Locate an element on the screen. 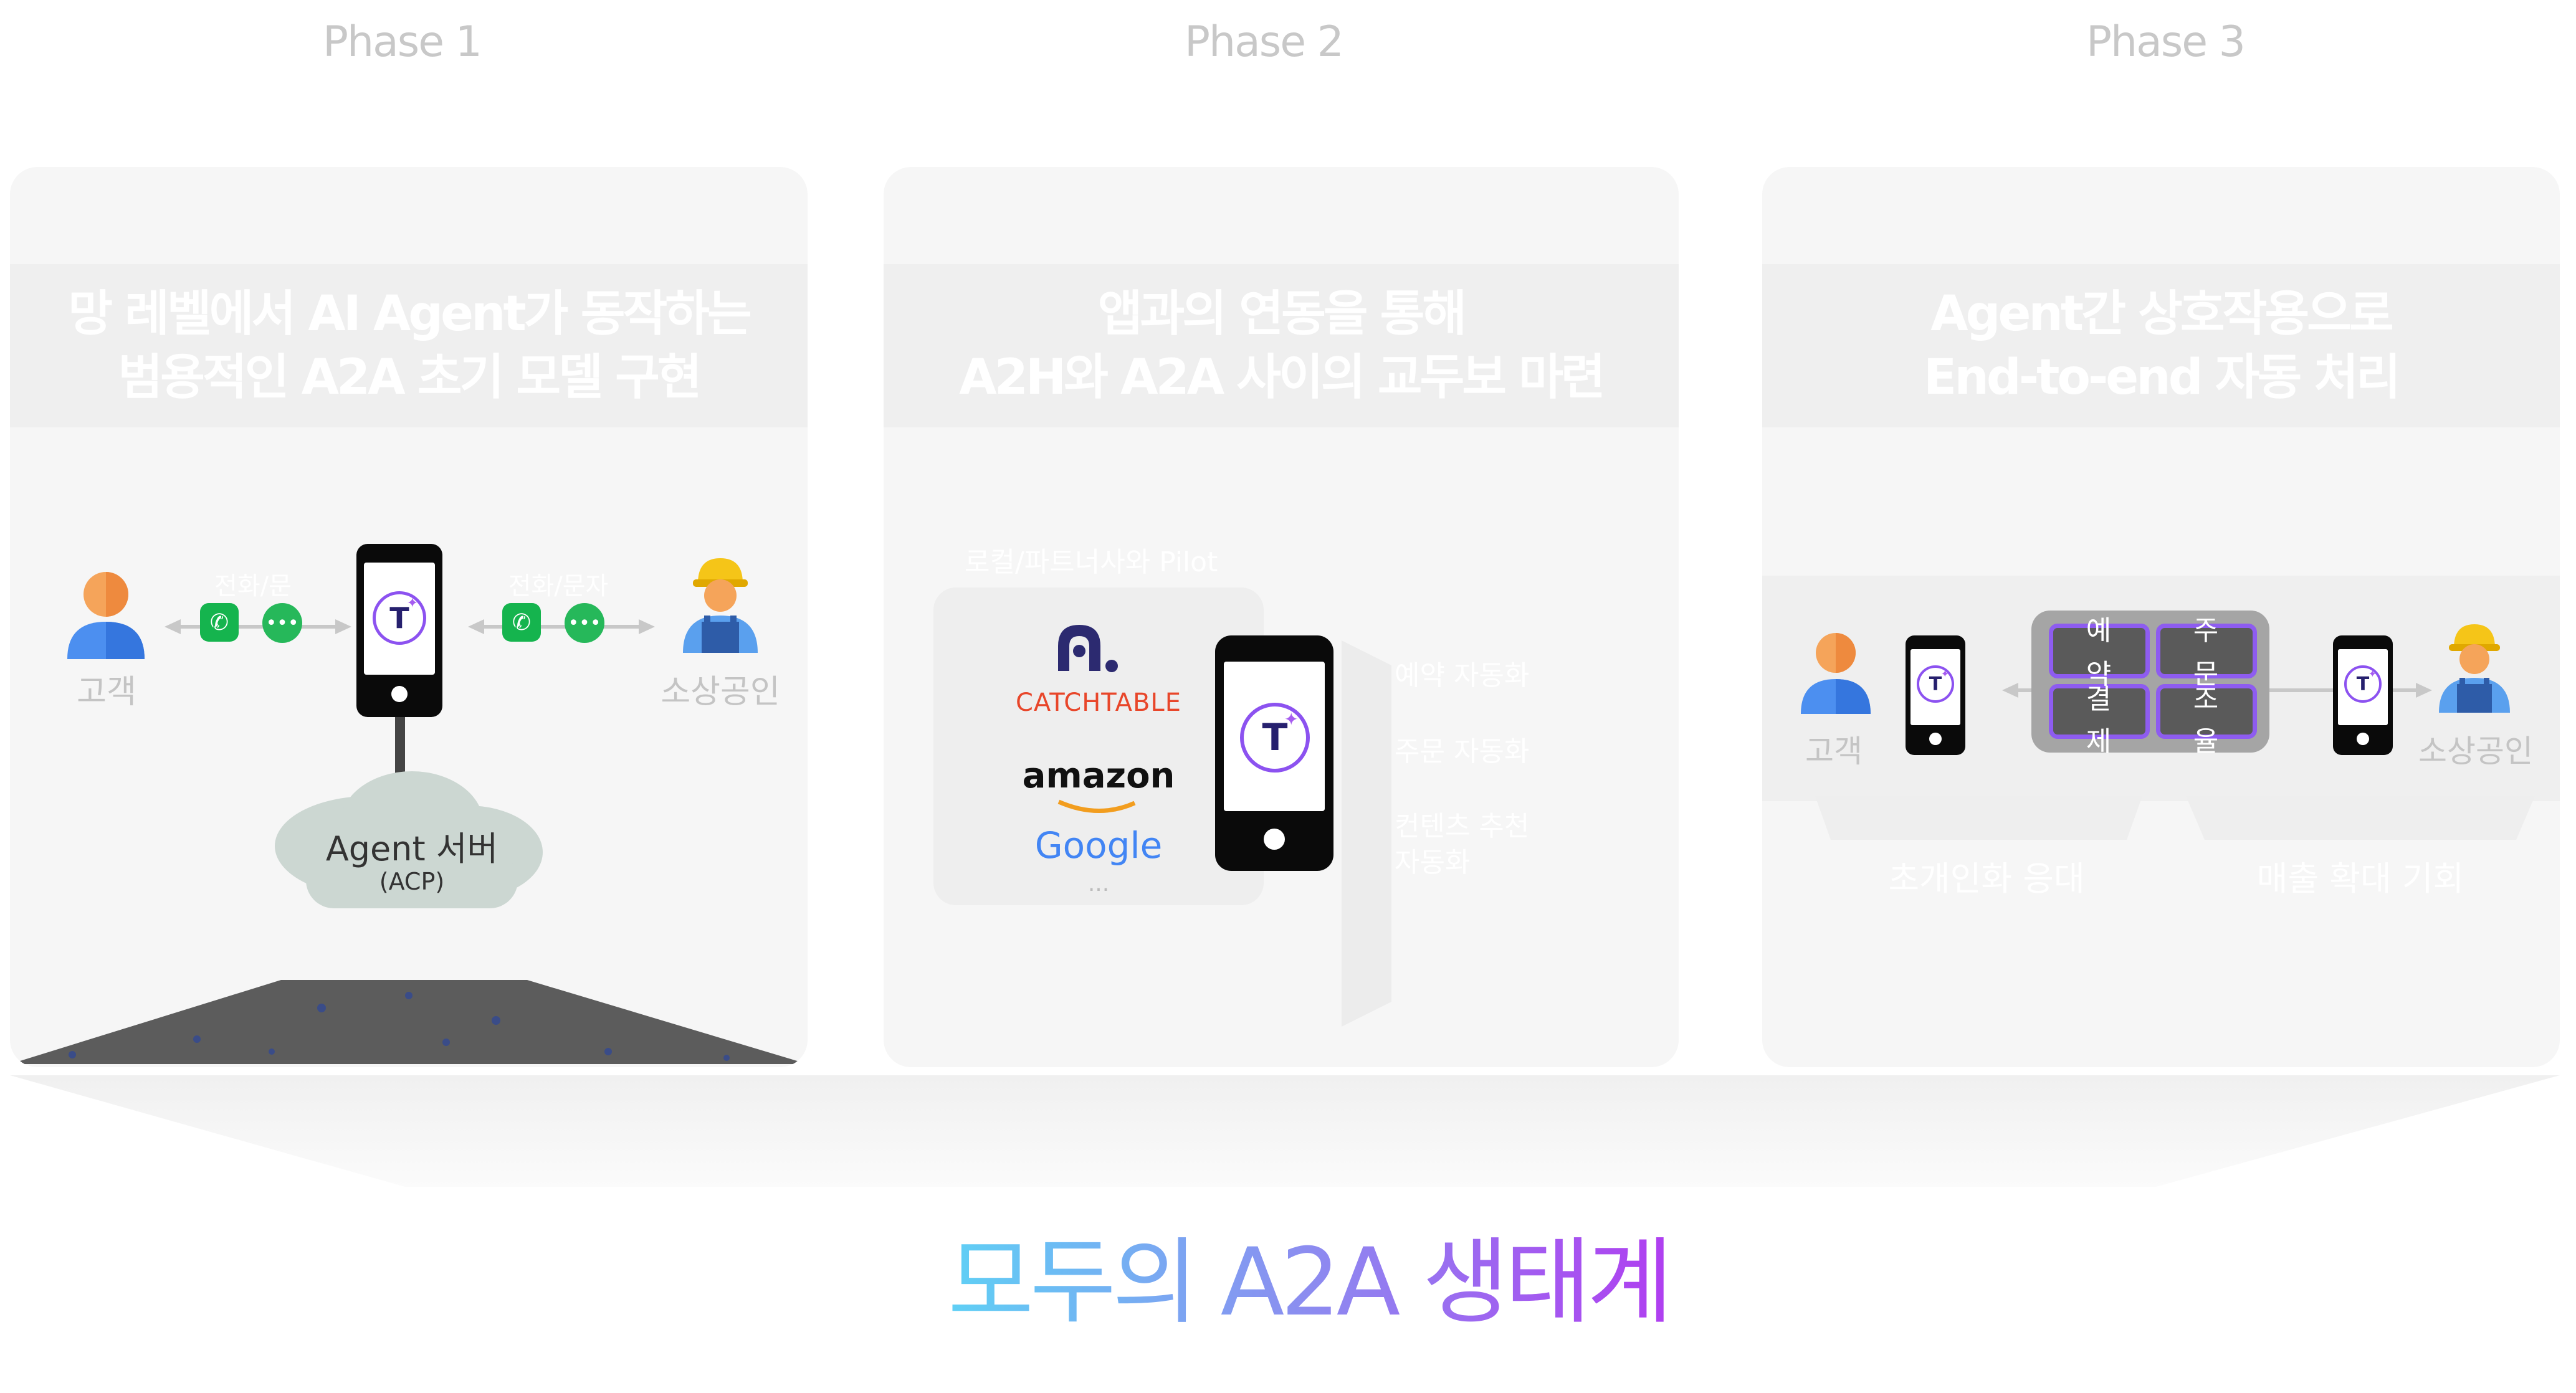 This screenshot has height=1393, width=2576. phase-1-label: Phase 1 is located at coordinates (402, 42).